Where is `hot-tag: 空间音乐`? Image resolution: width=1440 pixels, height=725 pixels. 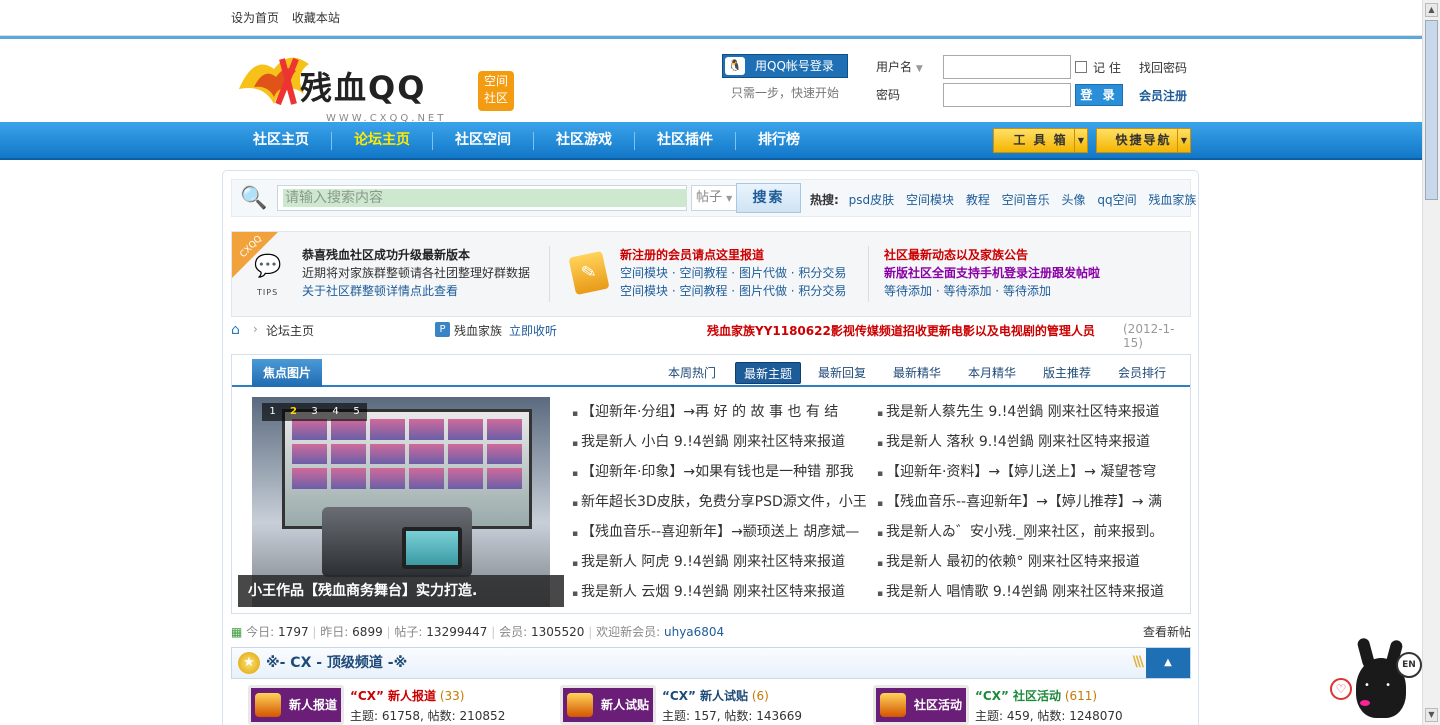 hot-tag: 空间音乐 is located at coordinates (1026, 200).